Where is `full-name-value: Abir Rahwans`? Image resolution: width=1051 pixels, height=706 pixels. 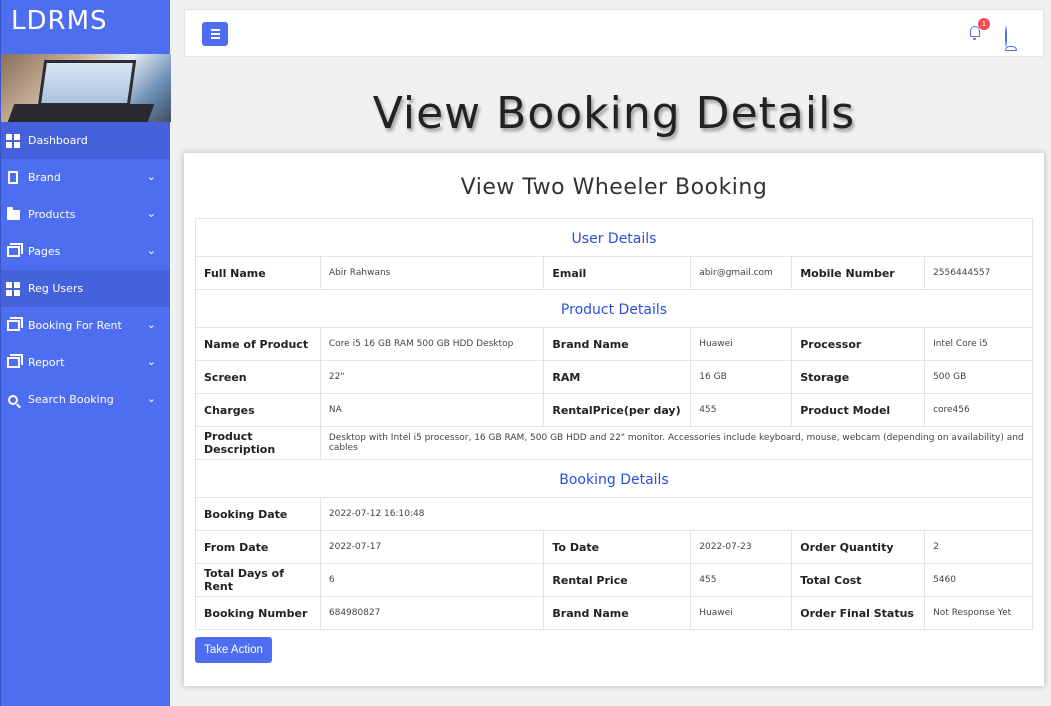
full-name-value: Abir Rahwans is located at coordinates (432, 273).